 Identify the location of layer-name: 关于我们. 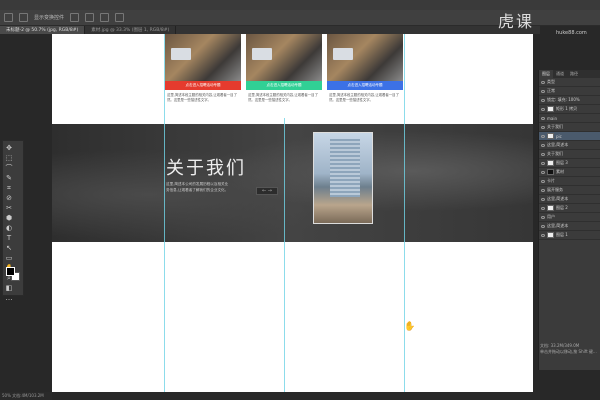
(555, 126).